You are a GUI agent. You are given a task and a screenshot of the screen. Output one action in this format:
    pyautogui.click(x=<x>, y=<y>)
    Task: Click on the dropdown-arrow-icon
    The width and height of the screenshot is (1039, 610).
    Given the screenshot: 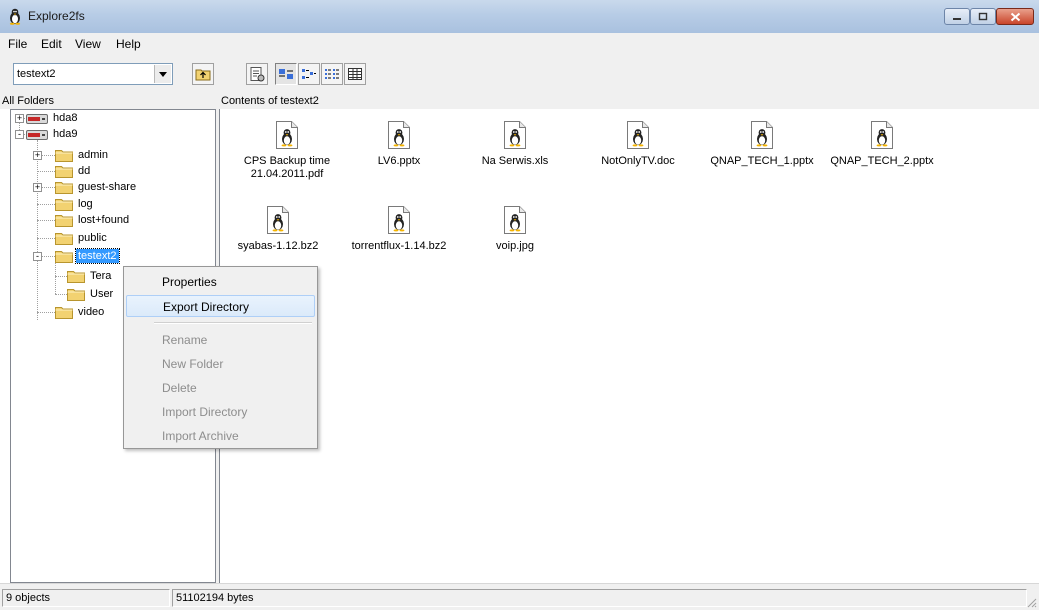 What is the action you would take?
    pyautogui.click(x=162, y=74)
    